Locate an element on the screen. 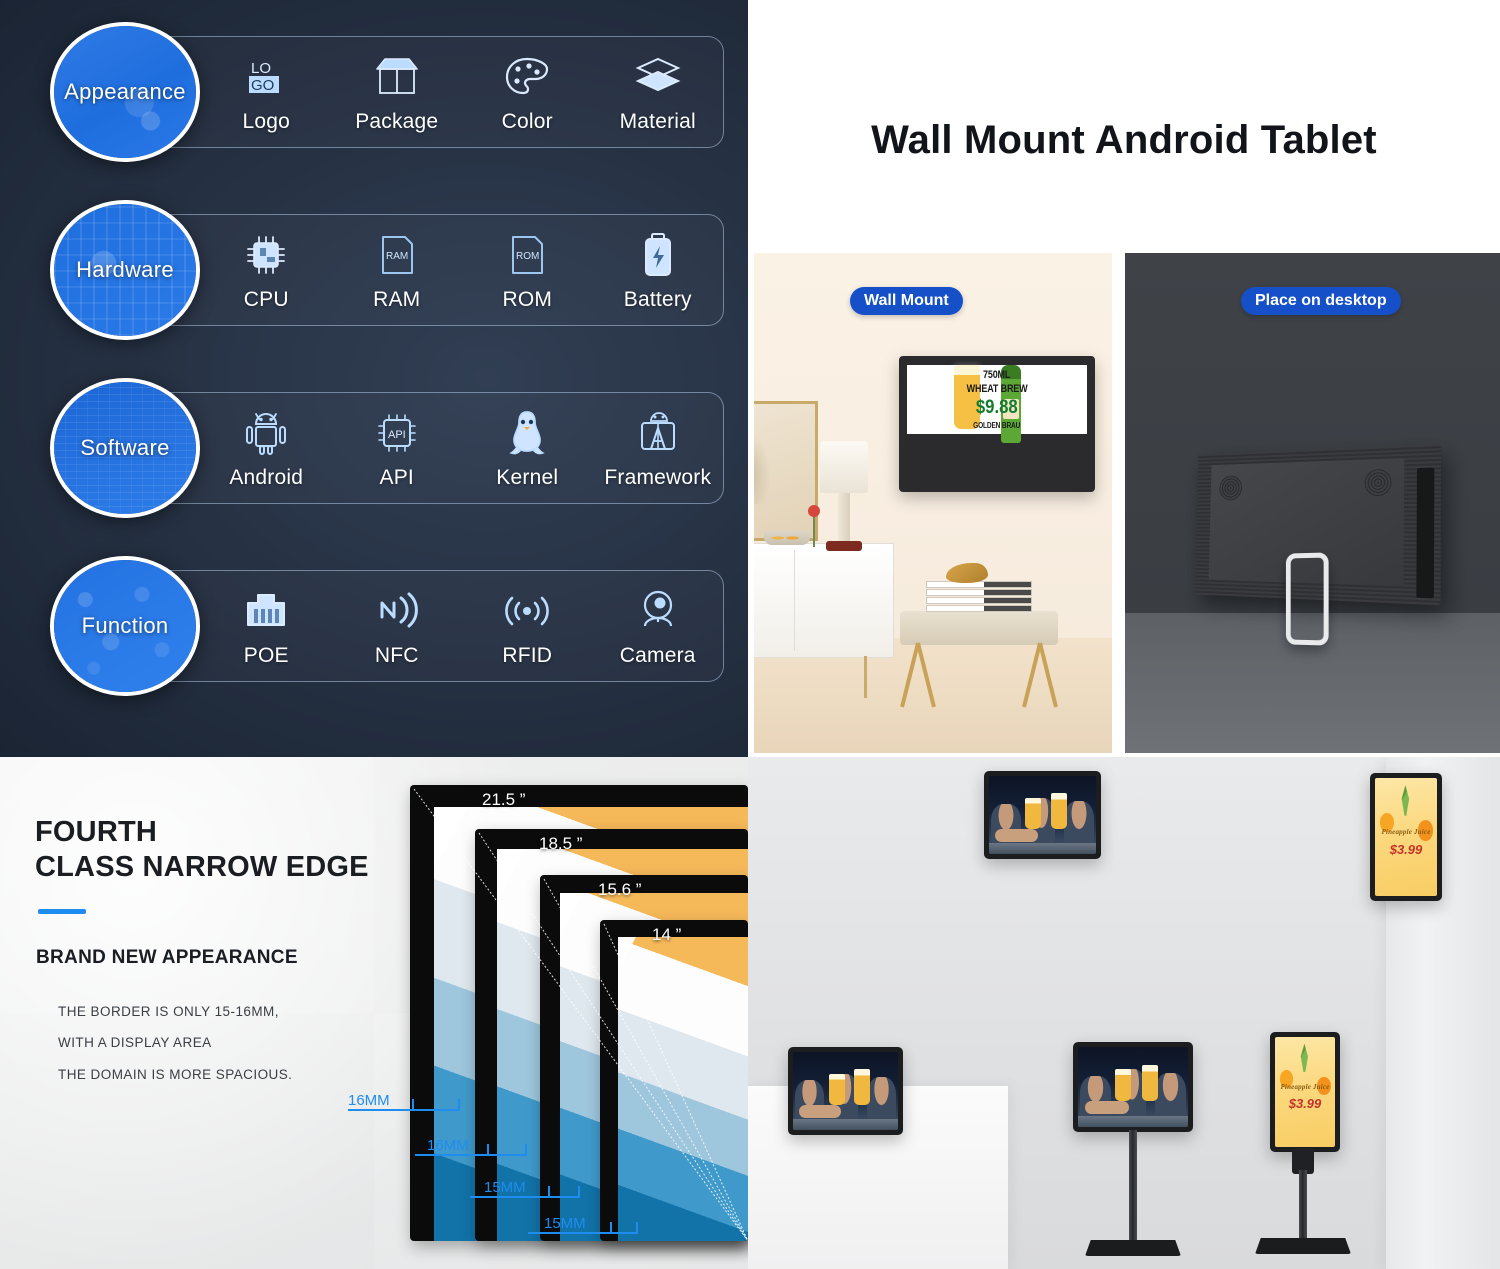 This screenshot has height=1269, width=1500. feature-item-rfid: RFID is located at coordinates (527, 626).